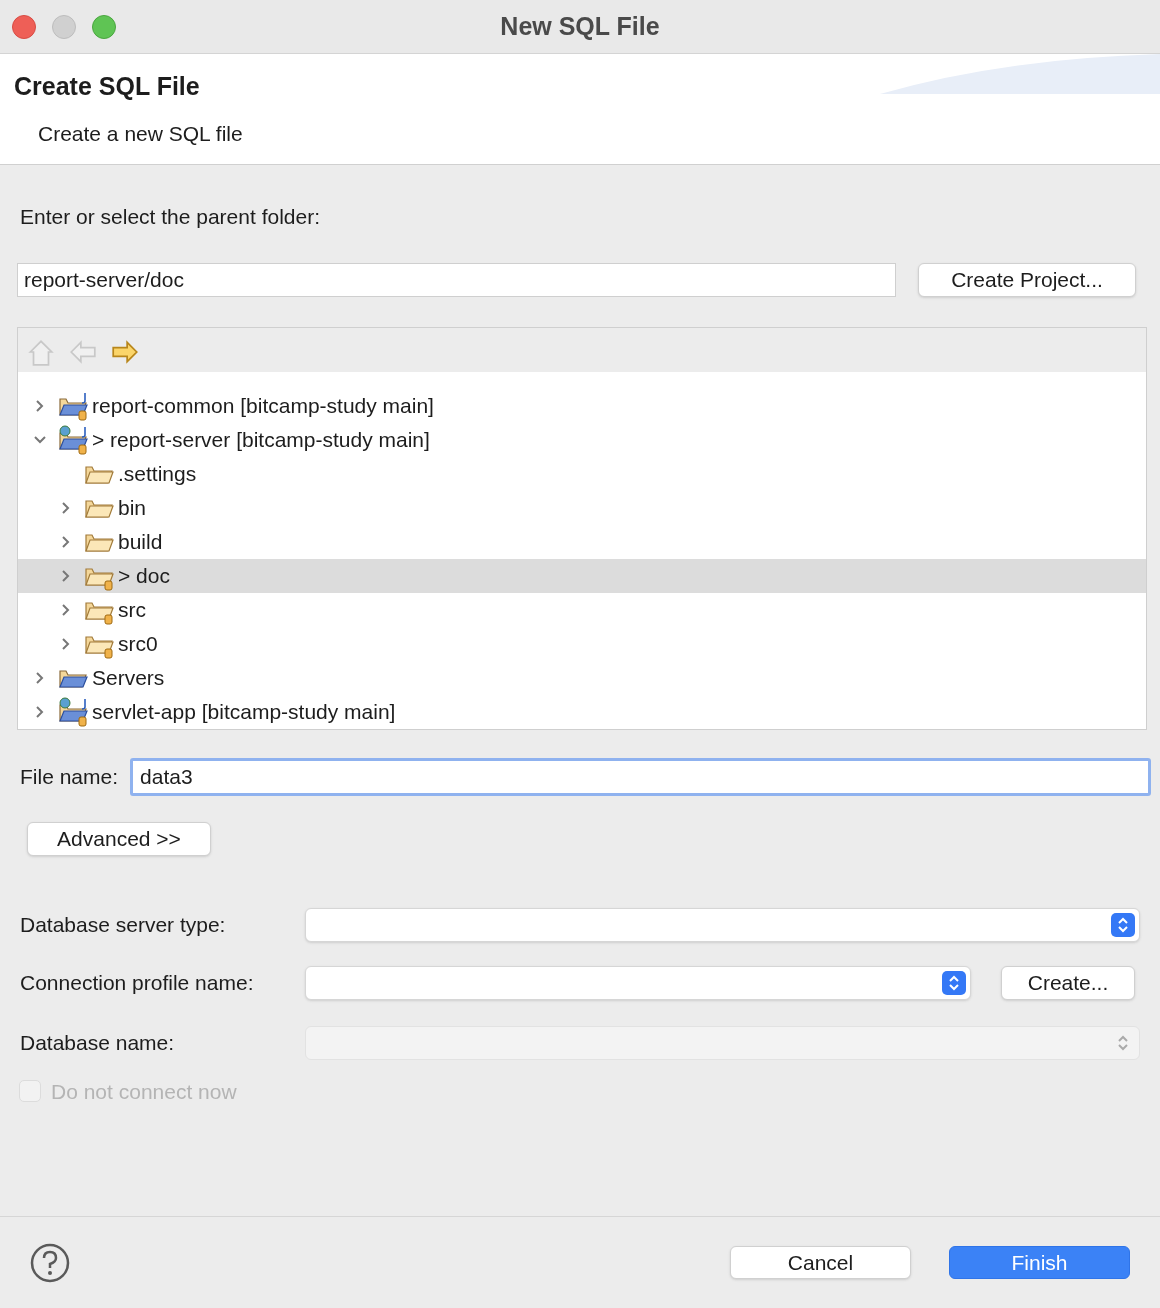  Describe the element at coordinates (582, 643) in the screenshot. I see `tree-item: src0` at that location.